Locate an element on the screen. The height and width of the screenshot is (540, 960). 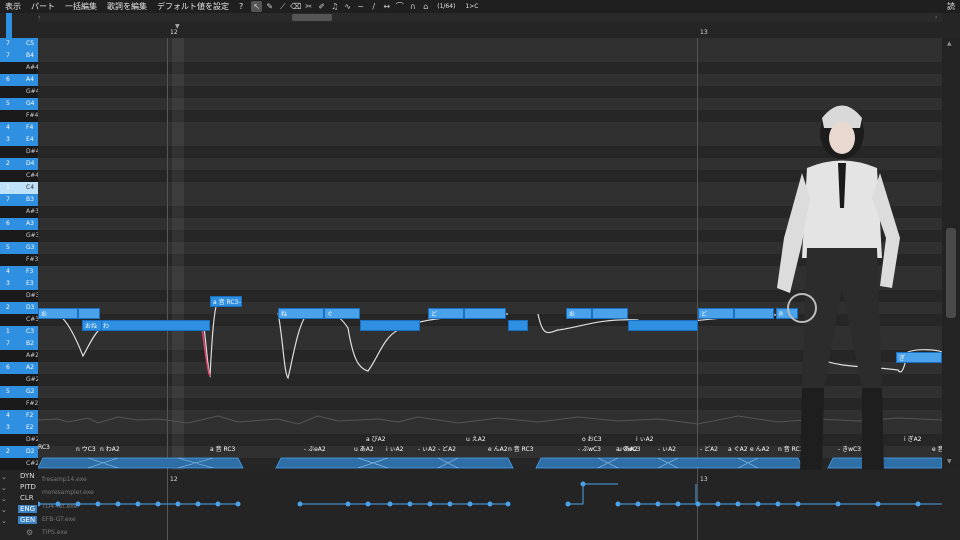
piano-key-csharp3: C#3 is located at coordinates (19, 320).